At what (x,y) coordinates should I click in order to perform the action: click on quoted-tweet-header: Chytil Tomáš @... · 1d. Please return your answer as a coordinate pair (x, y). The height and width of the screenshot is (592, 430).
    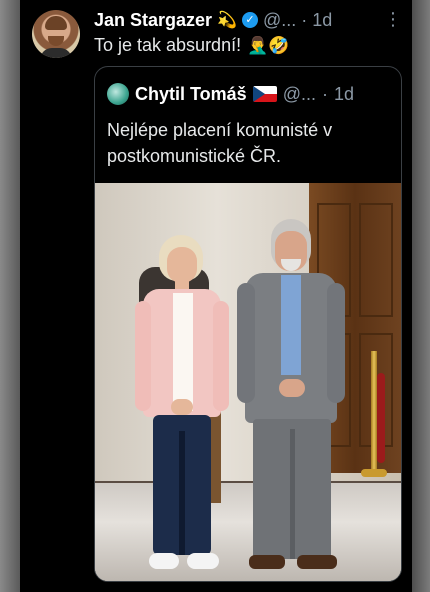
    Looking at the image, I should click on (249, 94).